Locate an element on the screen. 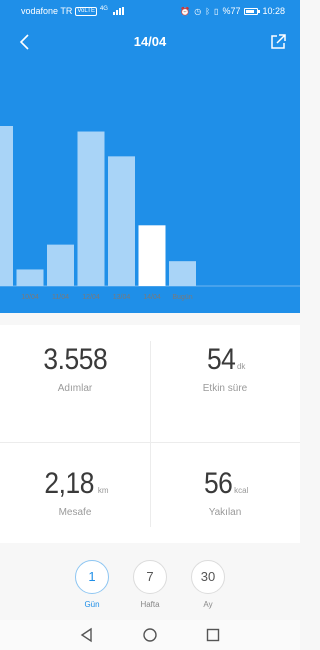  period-tabs: 1 Gün 7 Hafta 30 Ay is located at coordinates (150, 590).